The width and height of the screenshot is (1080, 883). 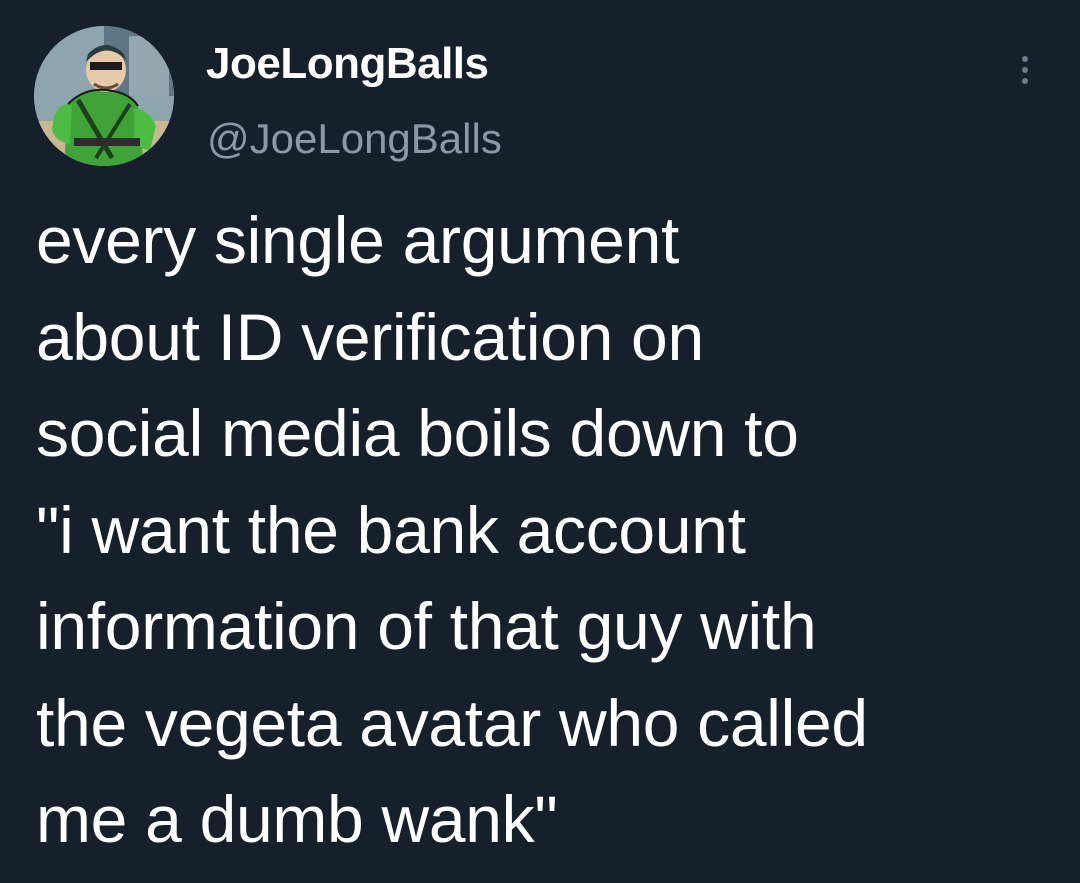 I want to click on author-display-name: JoeLongBalls, so click(x=347, y=64).